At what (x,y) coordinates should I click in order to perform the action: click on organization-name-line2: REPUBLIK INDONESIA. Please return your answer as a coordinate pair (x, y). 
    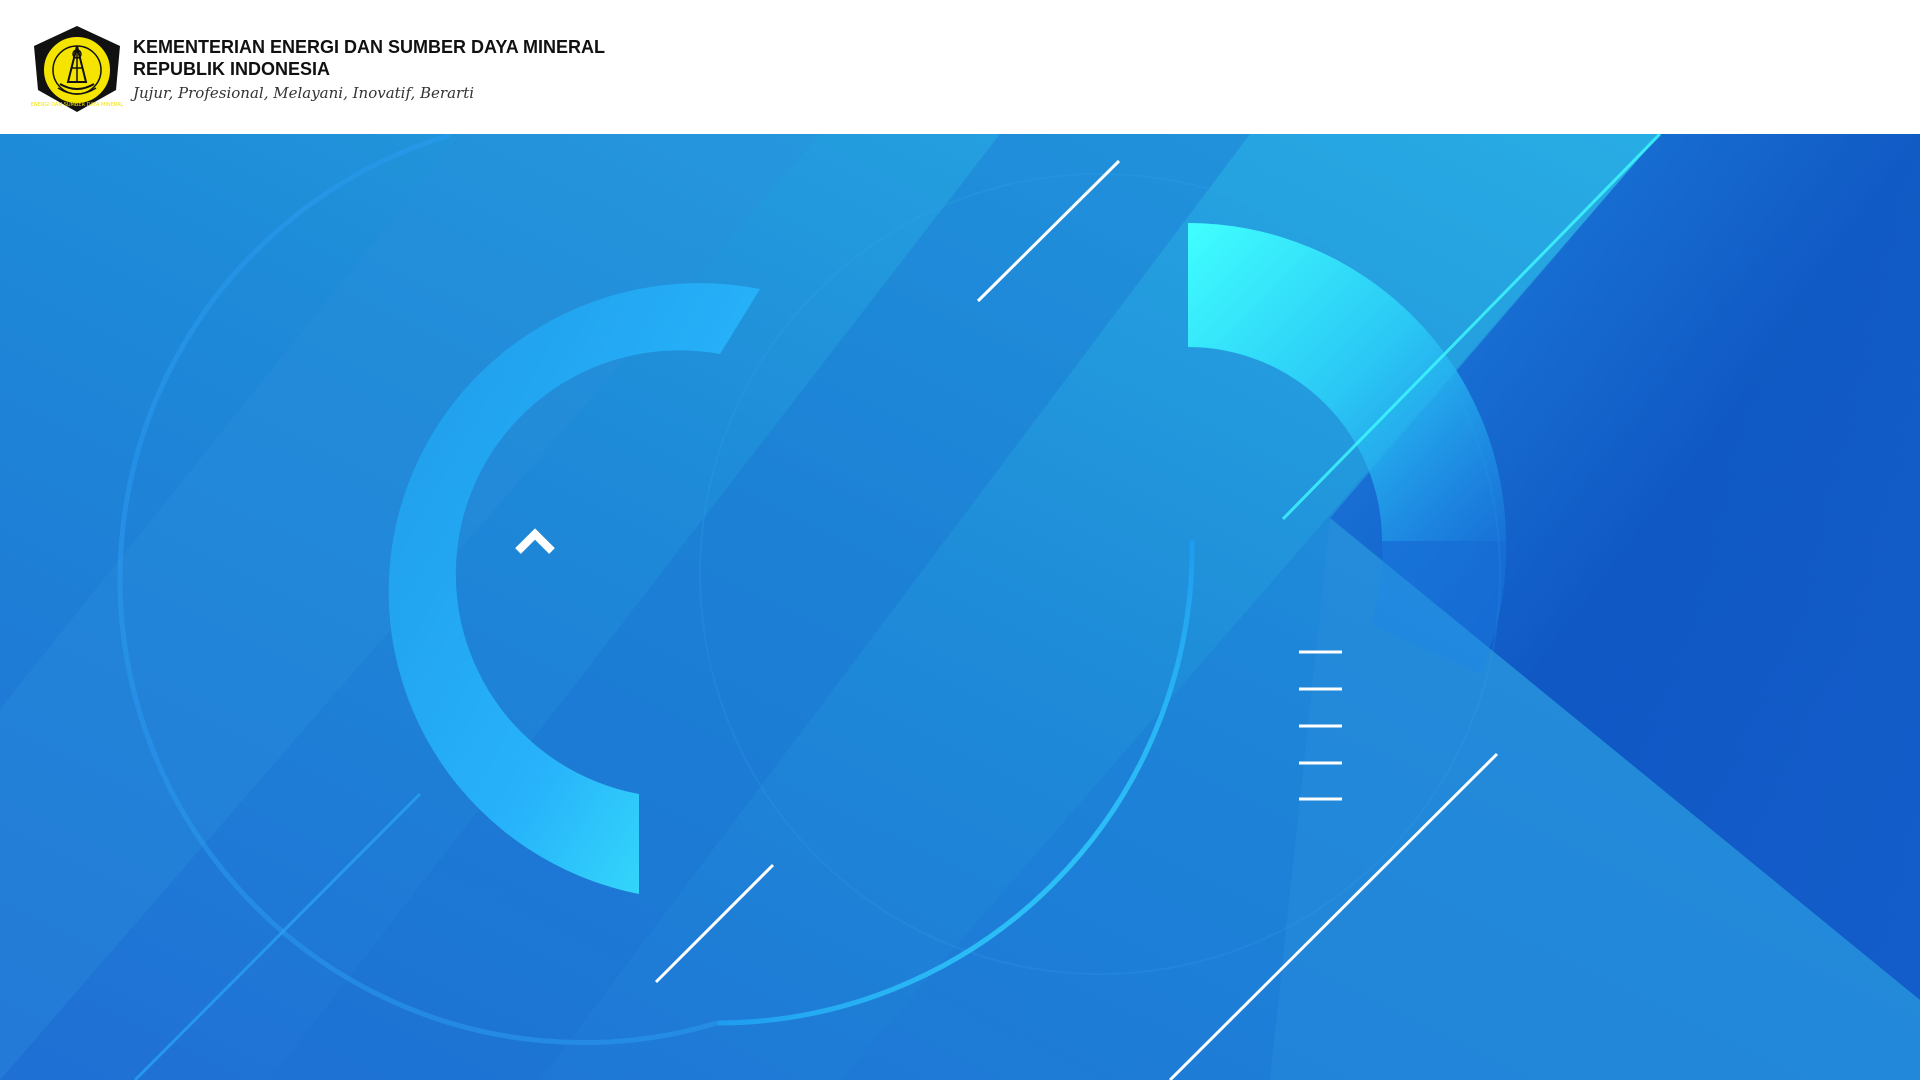
    Looking at the image, I should click on (232, 69).